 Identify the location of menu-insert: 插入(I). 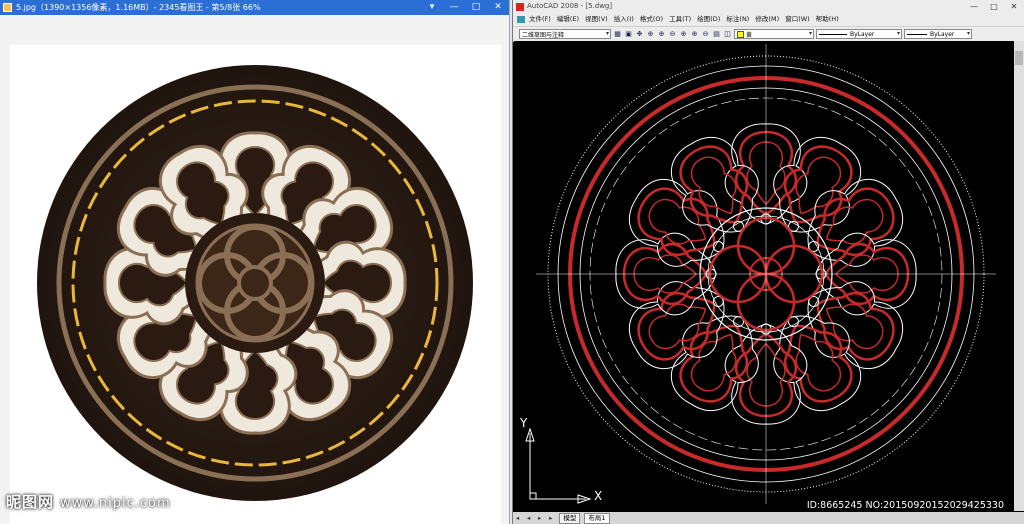
(624, 19).